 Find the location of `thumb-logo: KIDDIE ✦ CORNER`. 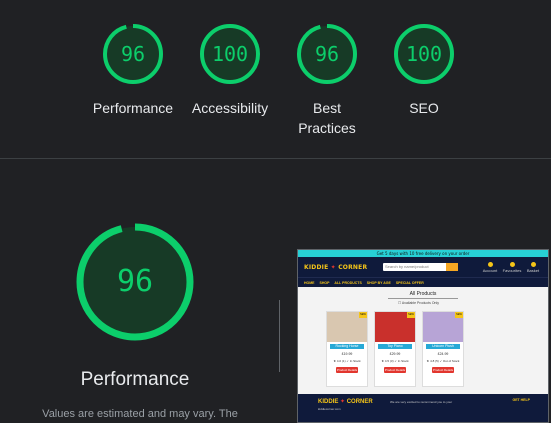

thumb-logo: KIDDIE ✦ CORNER is located at coordinates (335, 267).